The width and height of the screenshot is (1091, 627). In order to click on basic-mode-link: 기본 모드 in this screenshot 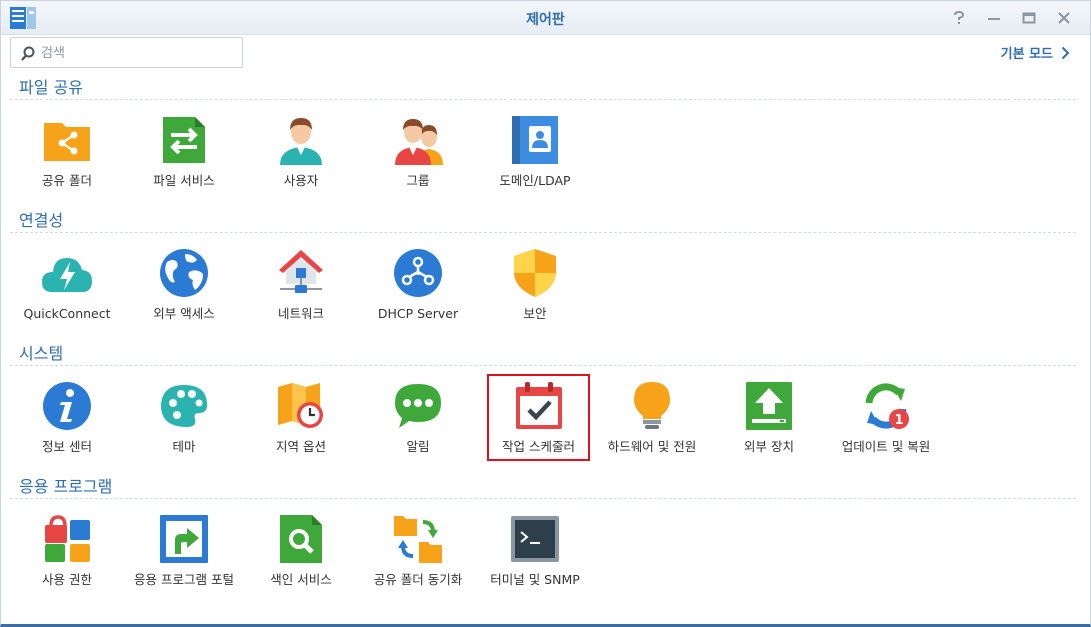, I will do `click(1035, 52)`.